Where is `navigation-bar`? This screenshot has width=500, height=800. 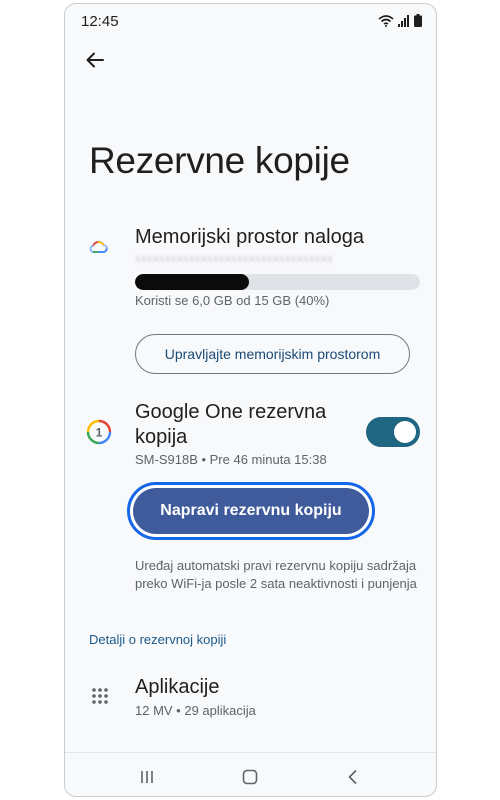 navigation-bar is located at coordinates (250, 774).